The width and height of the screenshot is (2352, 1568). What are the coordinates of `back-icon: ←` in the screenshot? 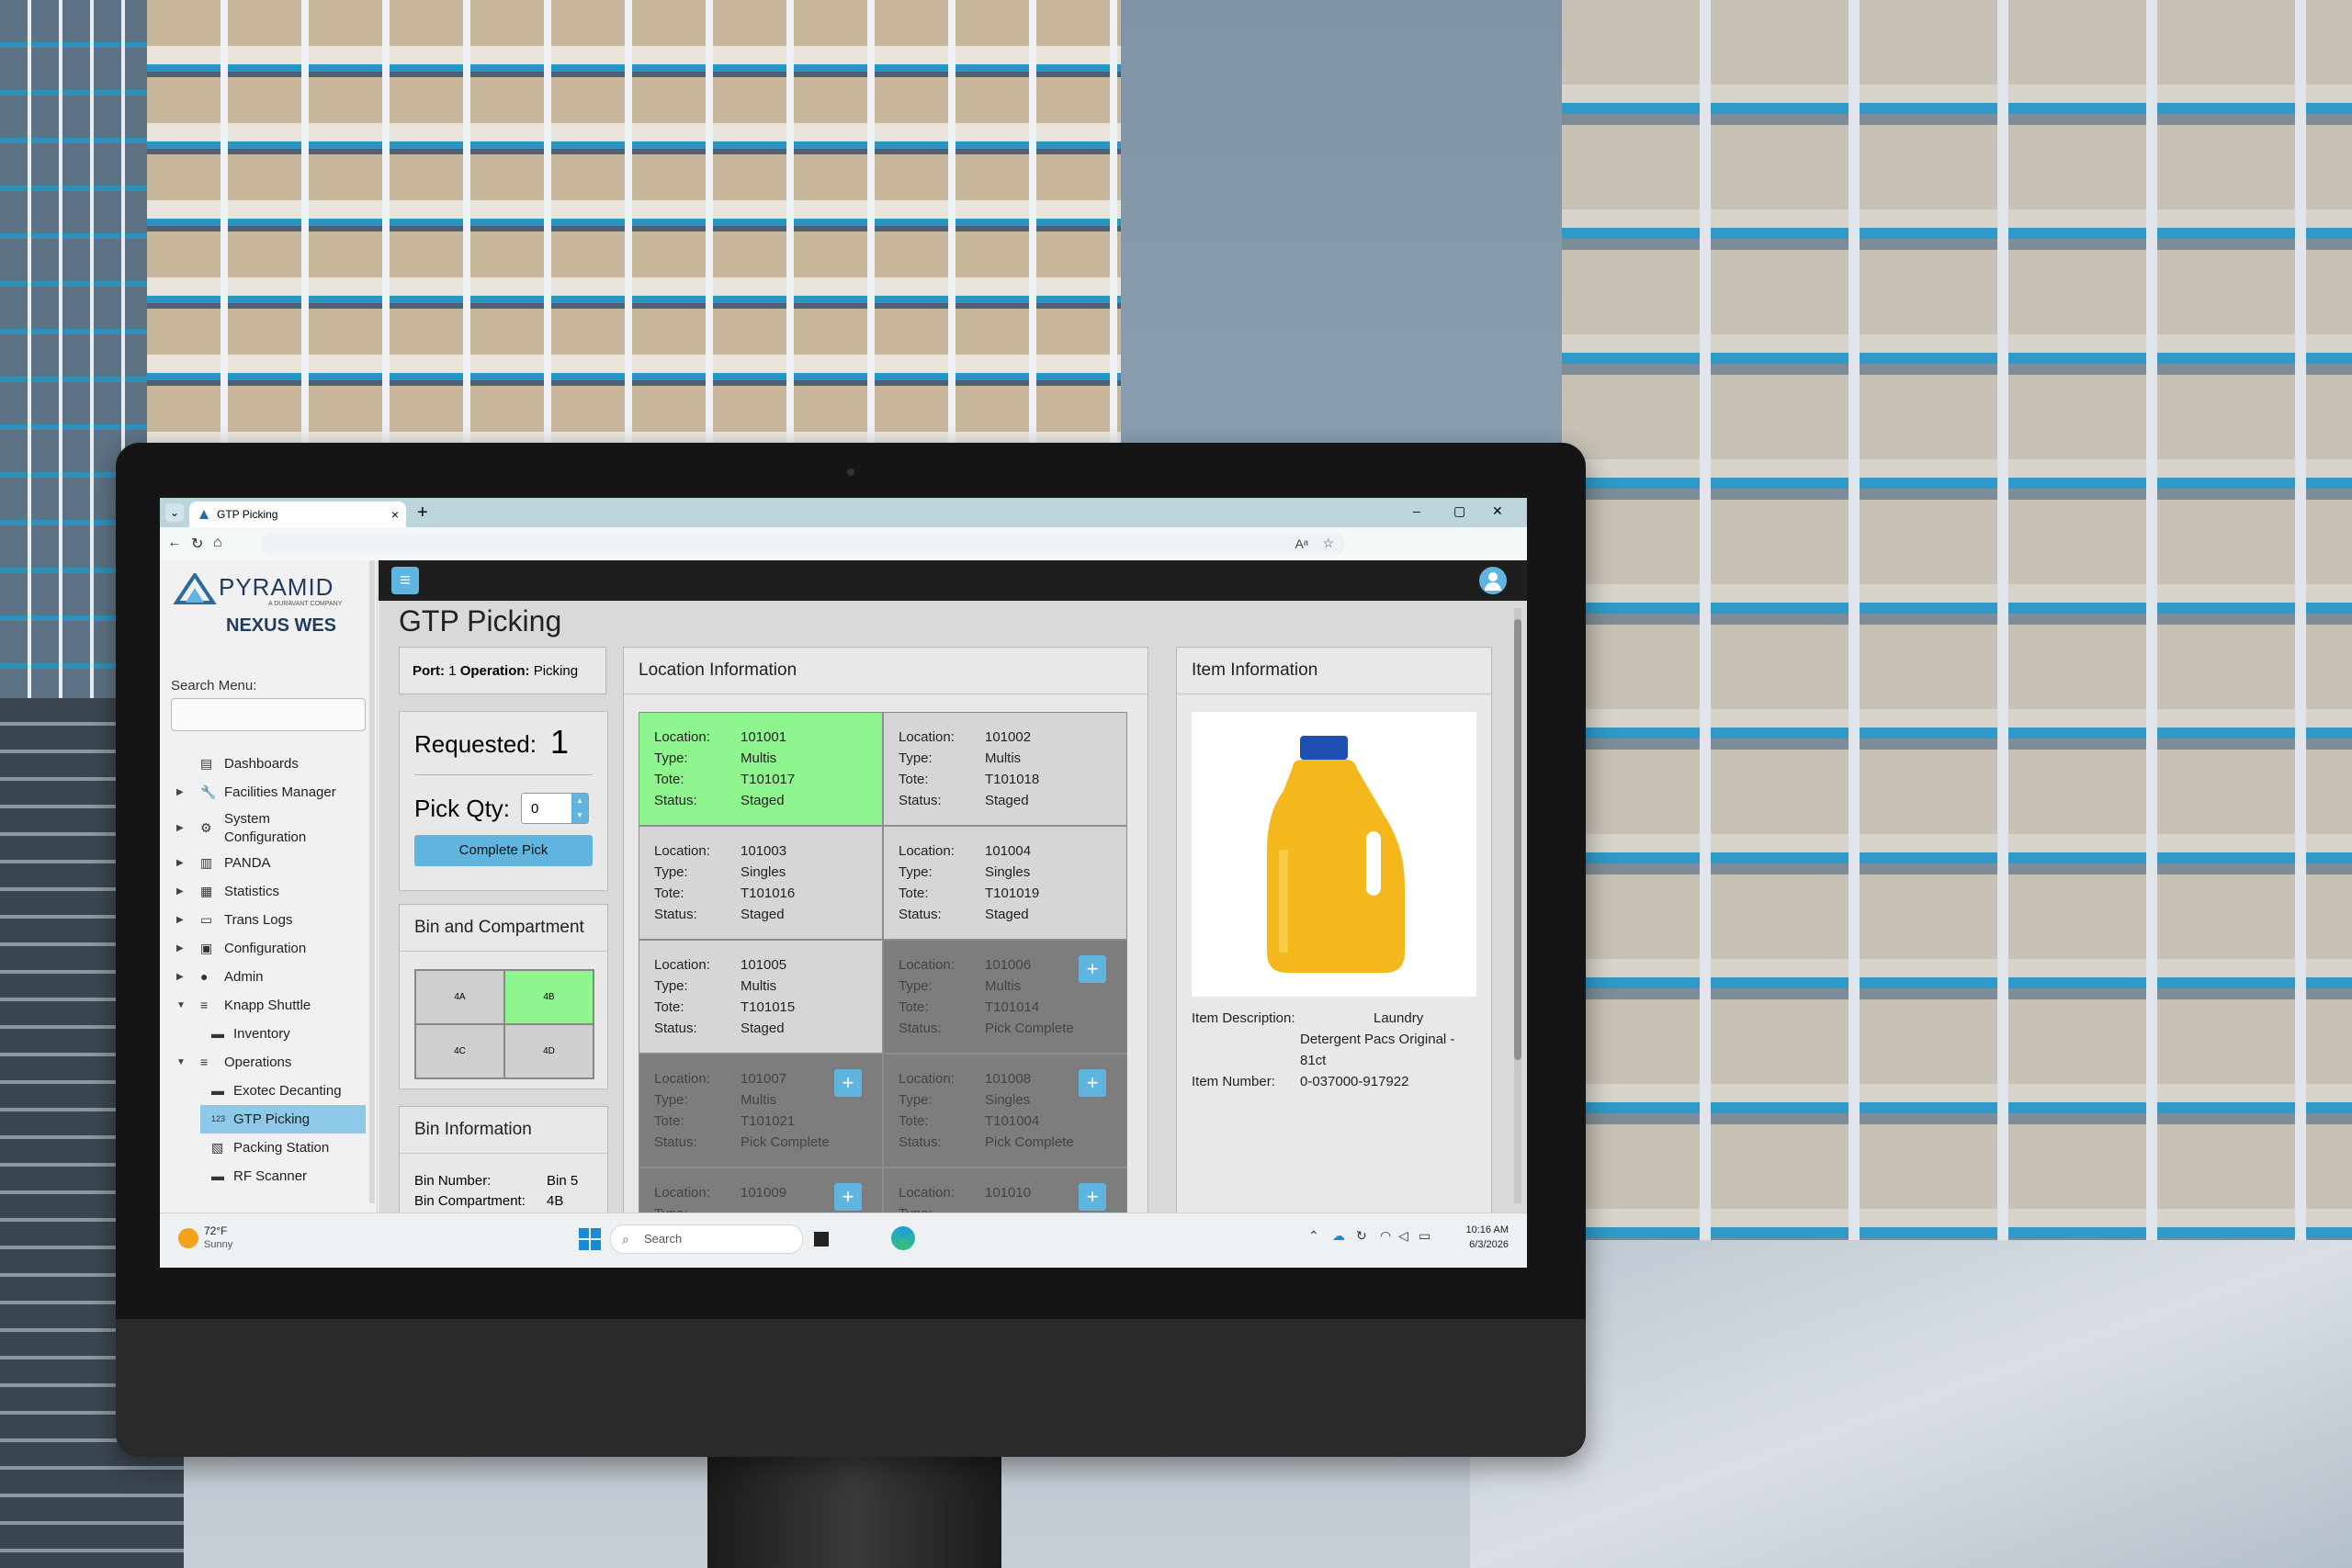 It's located at (174, 543).